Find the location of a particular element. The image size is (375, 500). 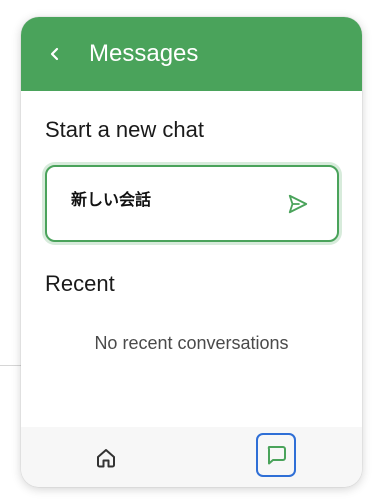

send-button is located at coordinates (298, 204).